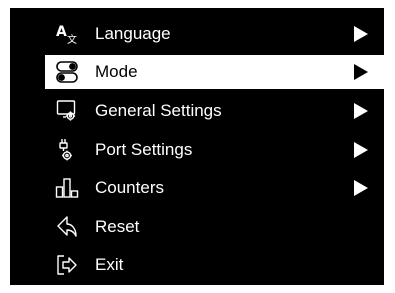 The height and width of the screenshot is (293, 395). What do you see at coordinates (158, 110) in the screenshot?
I see `menu-item-label: General Settings` at bounding box center [158, 110].